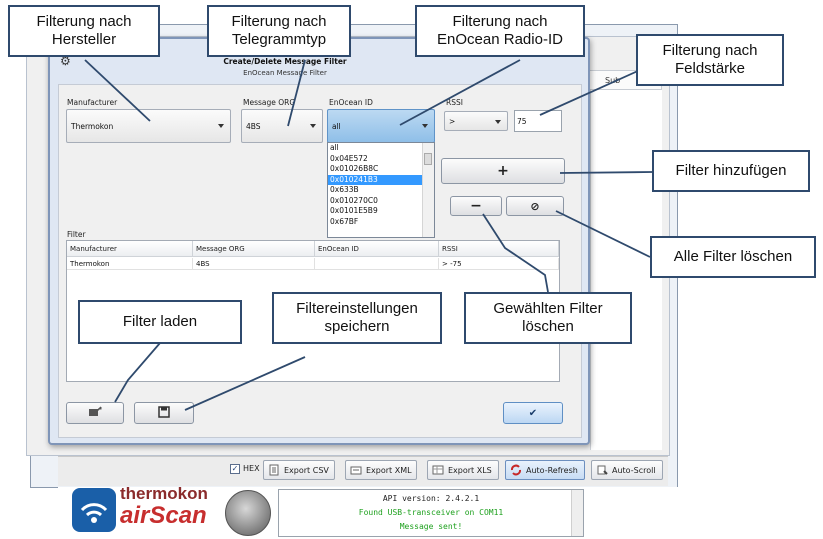 This screenshot has width=823, height=539. I want to click on callout-manufacturer: Filterung nach Hersteller, so click(84, 31).